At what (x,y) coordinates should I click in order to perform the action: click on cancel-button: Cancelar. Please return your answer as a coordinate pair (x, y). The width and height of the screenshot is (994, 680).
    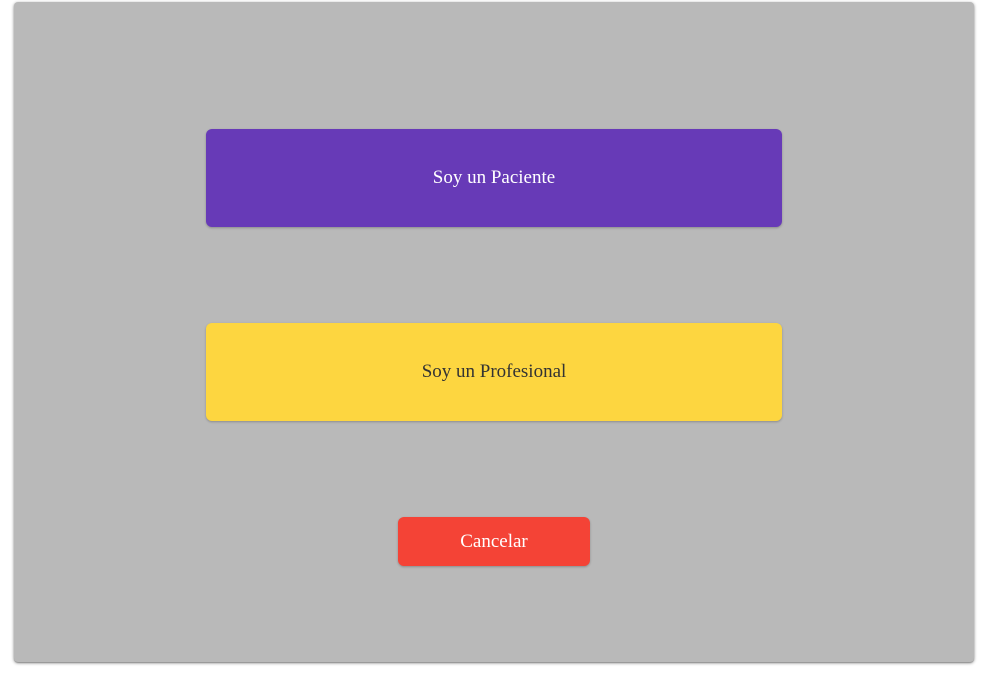
    Looking at the image, I should click on (494, 541).